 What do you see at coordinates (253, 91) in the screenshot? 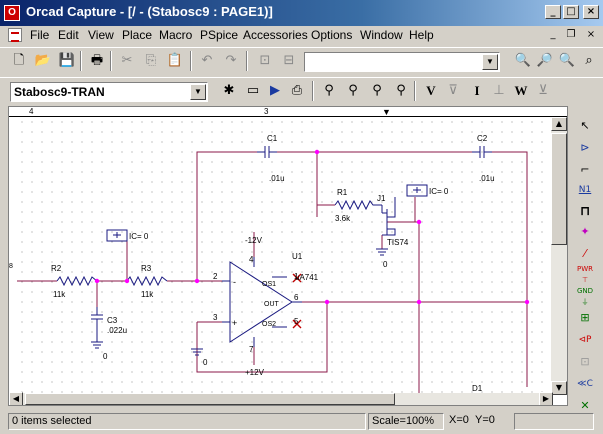
I see `edit-profile-icon: ▭` at bounding box center [253, 91].